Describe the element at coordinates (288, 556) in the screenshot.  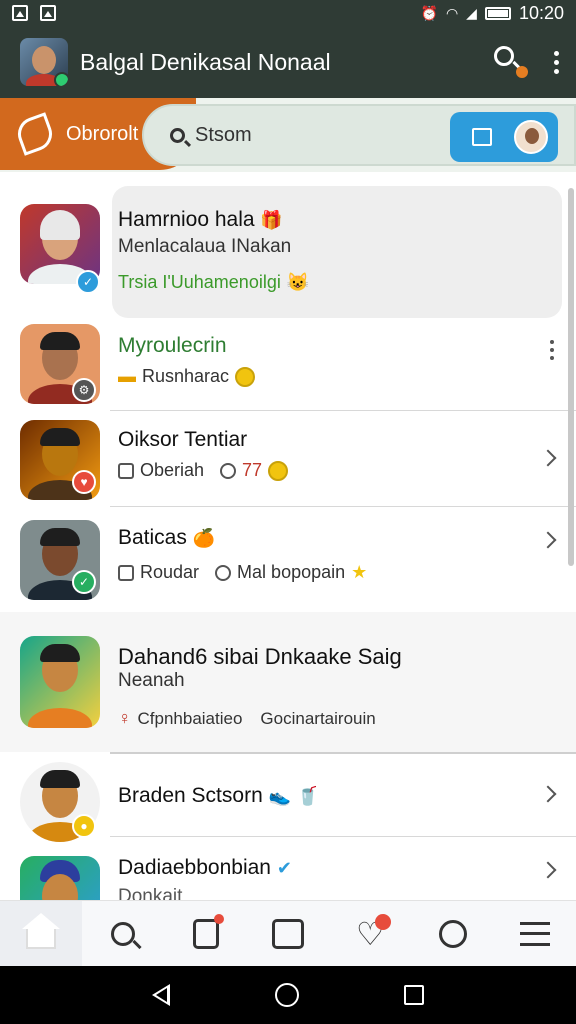
I see `list-item: ✓ Baticas 🍊 Roudar Mal bopopain ★` at that location.